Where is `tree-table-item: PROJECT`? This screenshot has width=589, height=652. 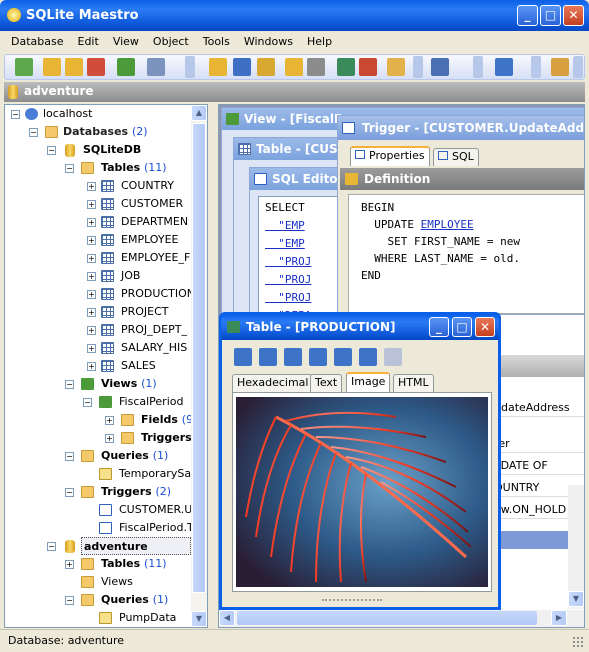 tree-table-item: PROJECT is located at coordinates (145, 312).